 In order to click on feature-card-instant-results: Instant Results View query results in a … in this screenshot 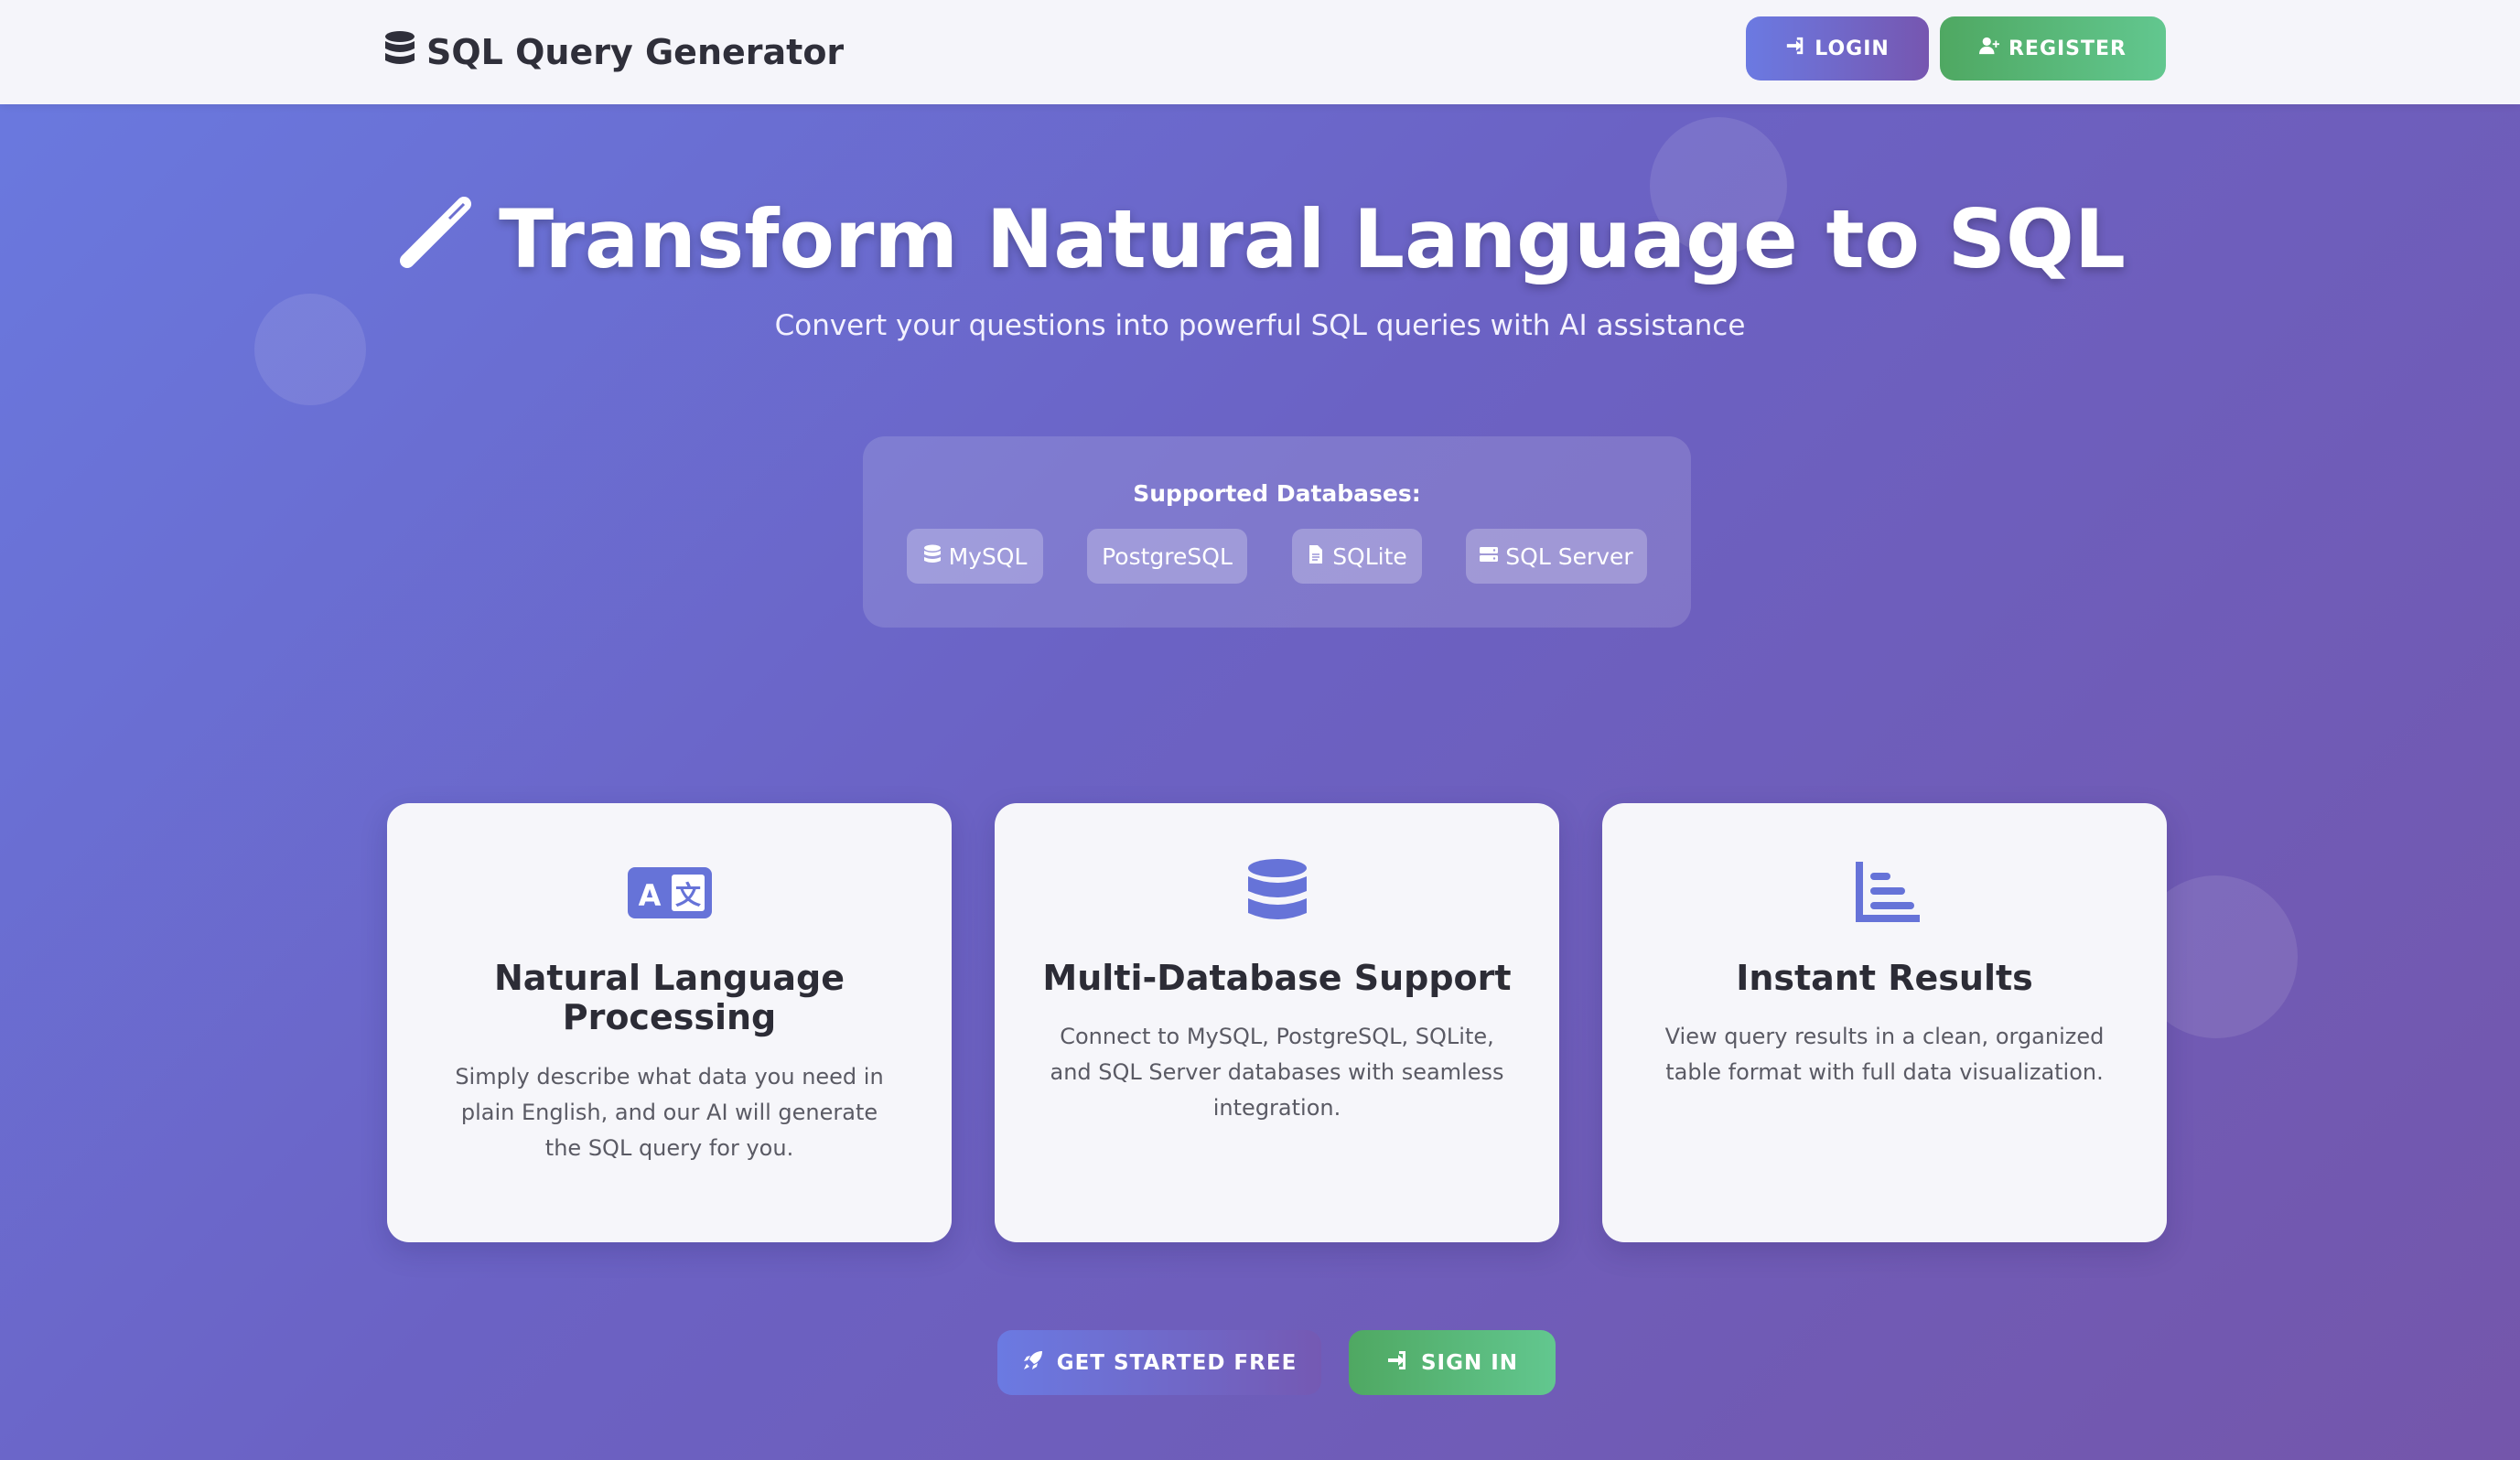, I will do `click(1884, 1022)`.